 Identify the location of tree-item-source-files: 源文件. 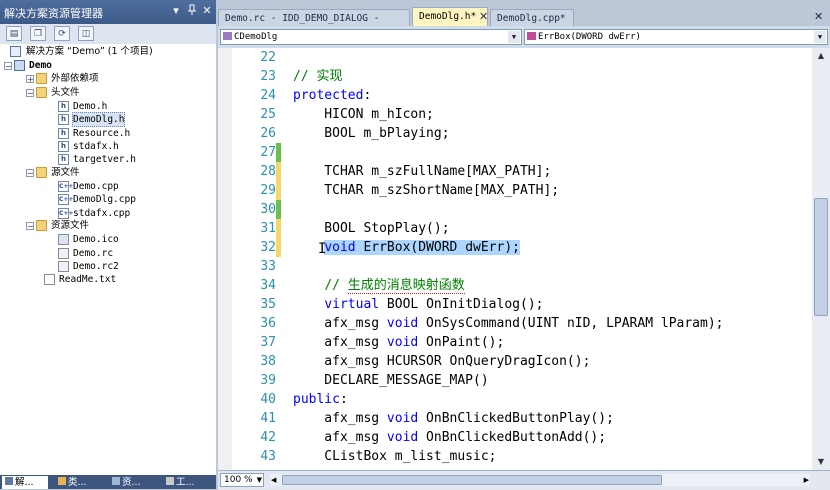
(65, 172).